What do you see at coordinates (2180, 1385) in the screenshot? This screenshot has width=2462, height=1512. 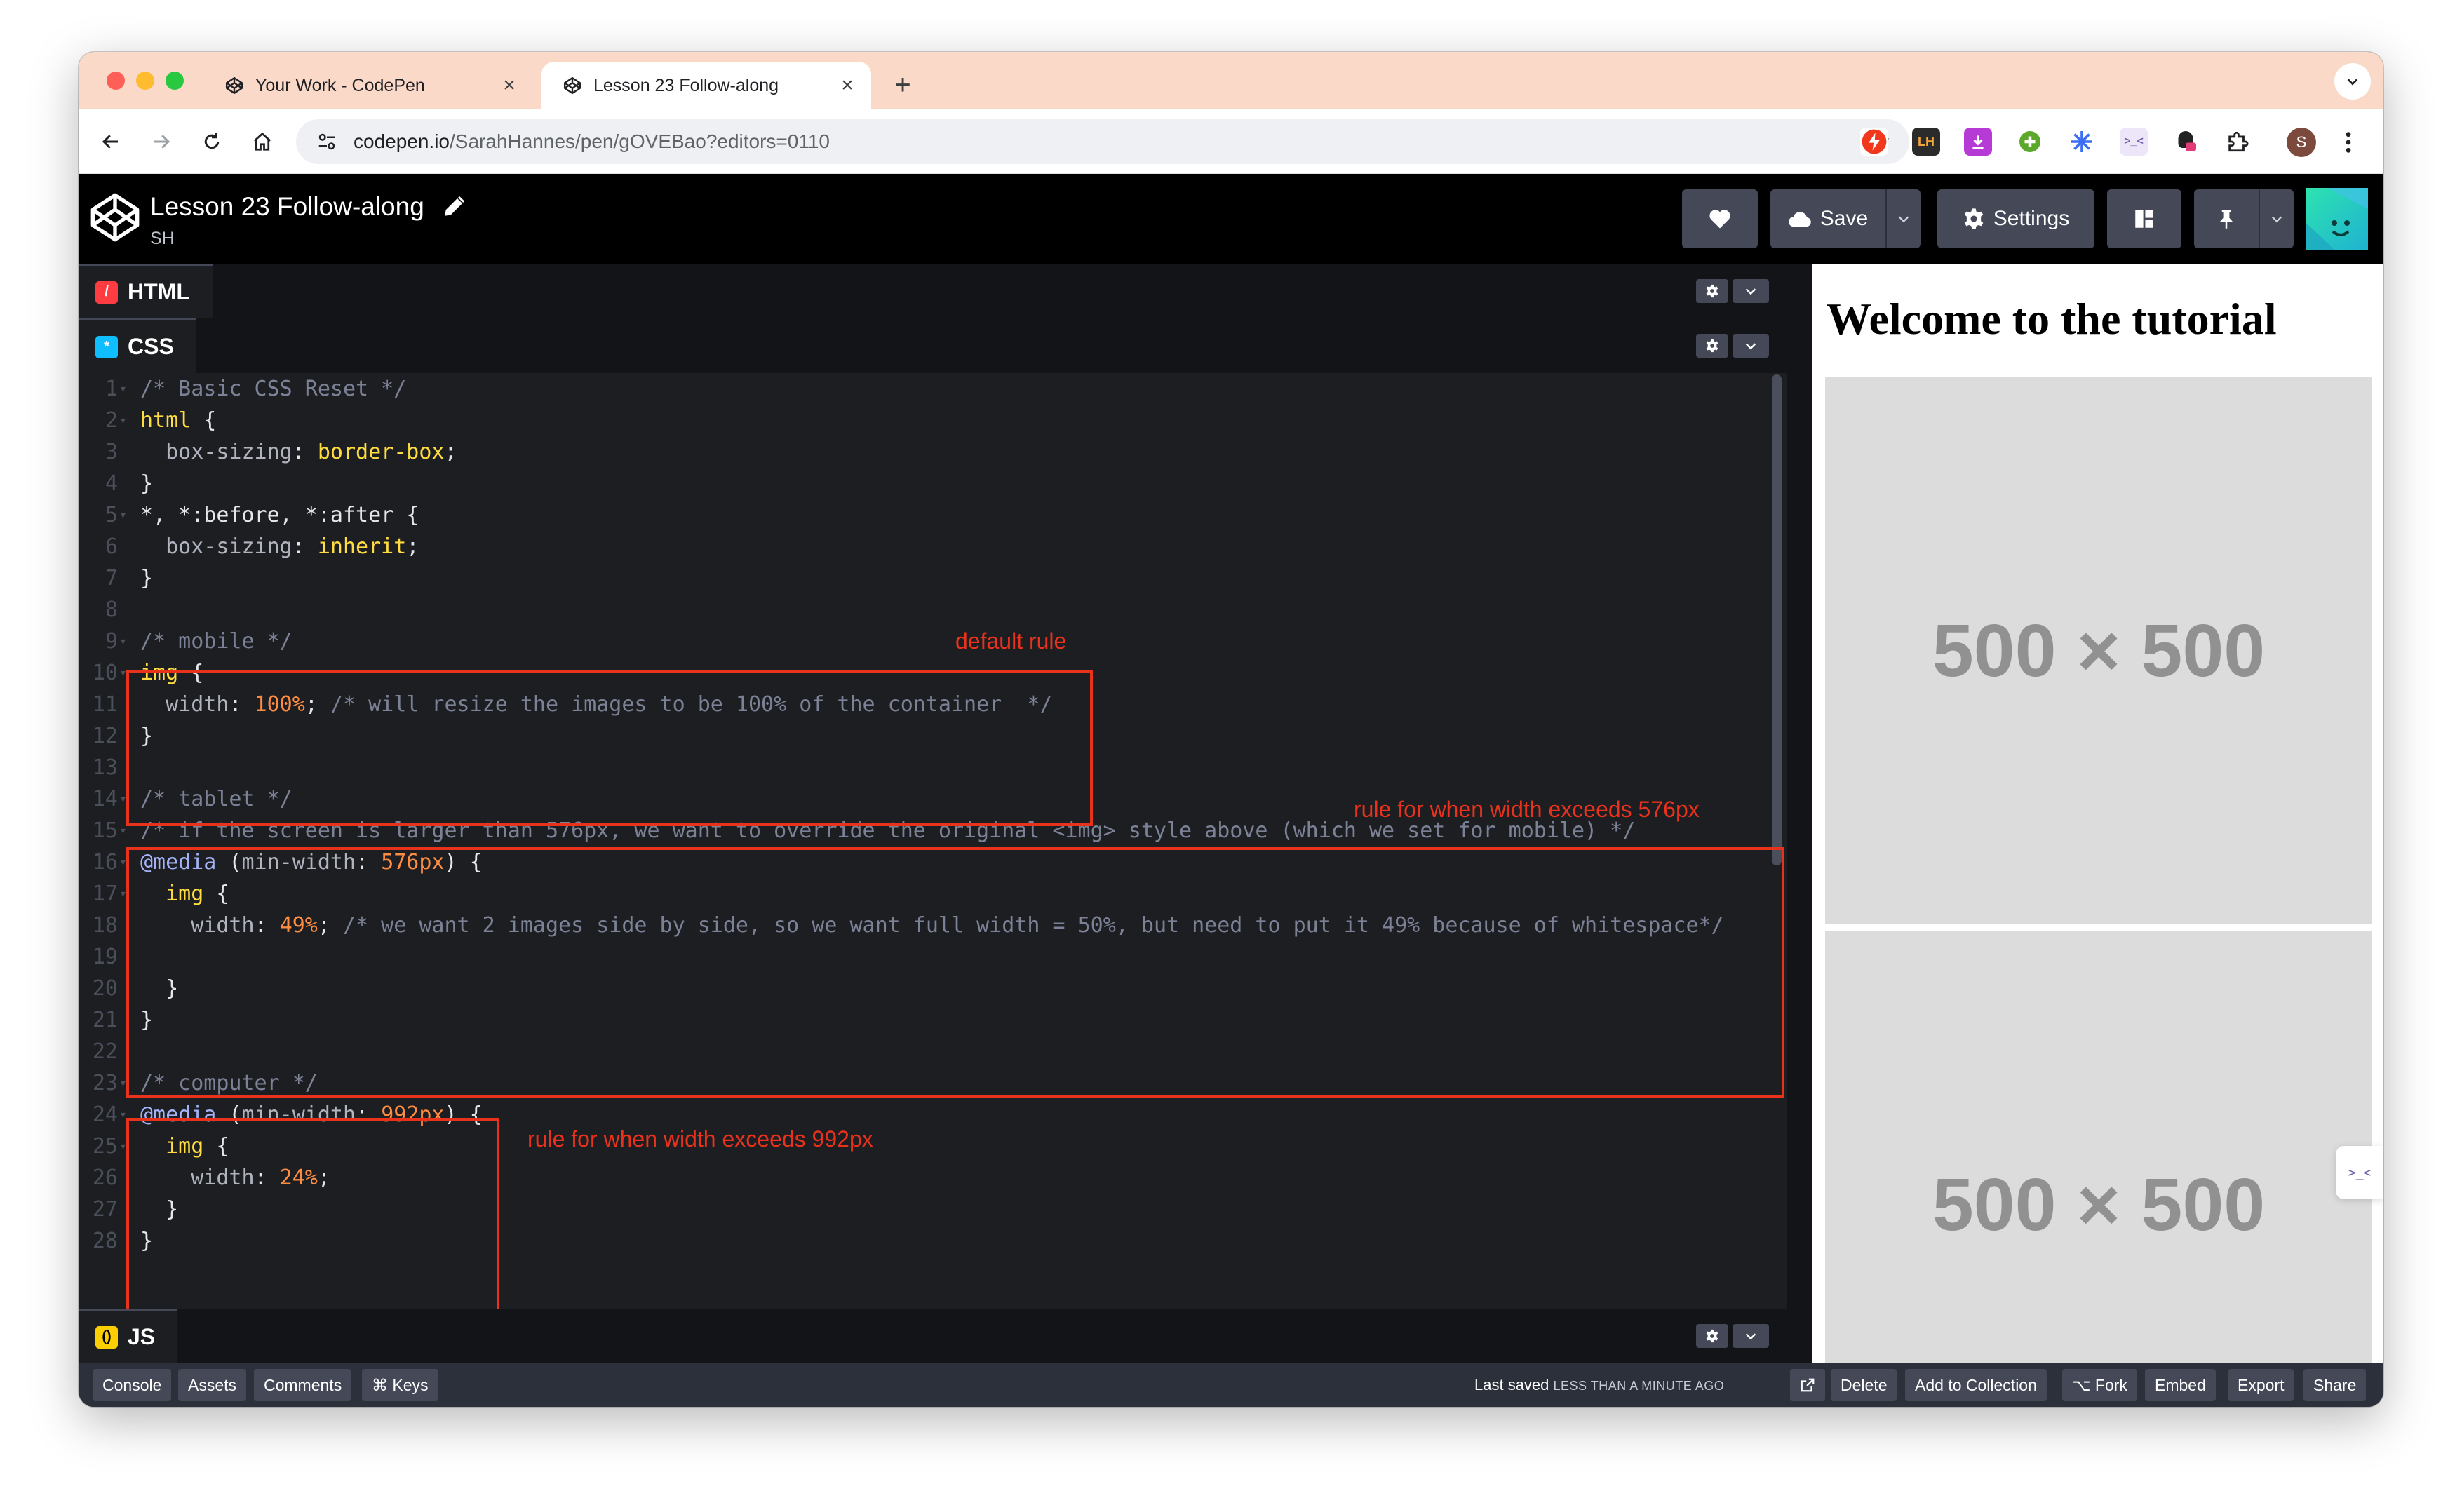 I see `embed-button: Embed` at bounding box center [2180, 1385].